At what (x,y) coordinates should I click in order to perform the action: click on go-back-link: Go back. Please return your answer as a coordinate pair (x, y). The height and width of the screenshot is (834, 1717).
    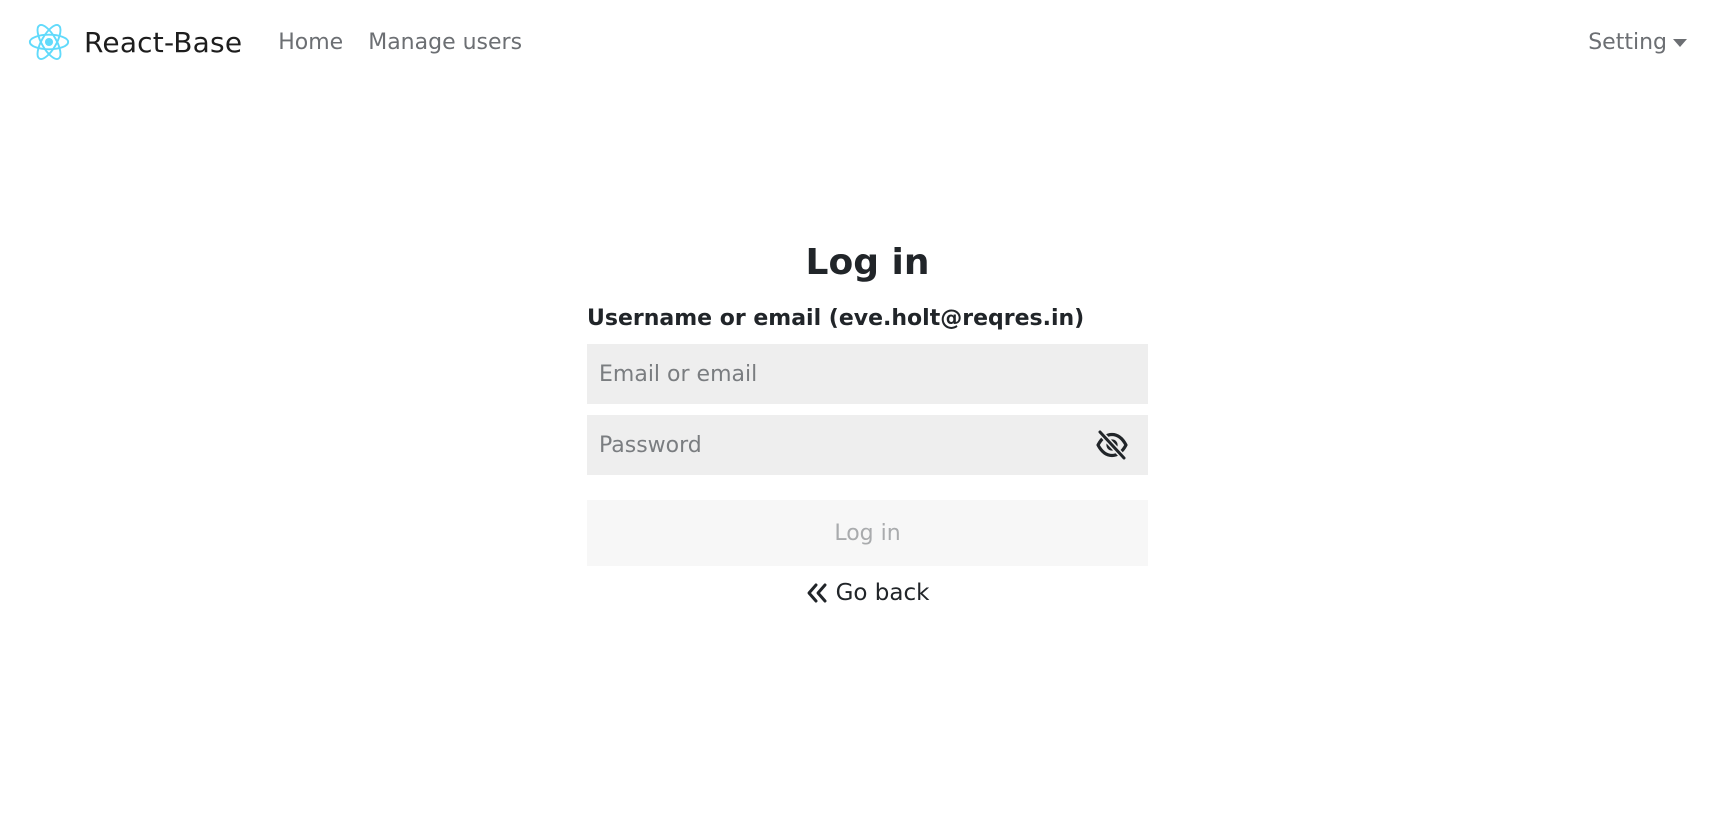
    Looking at the image, I should click on (867, 593).